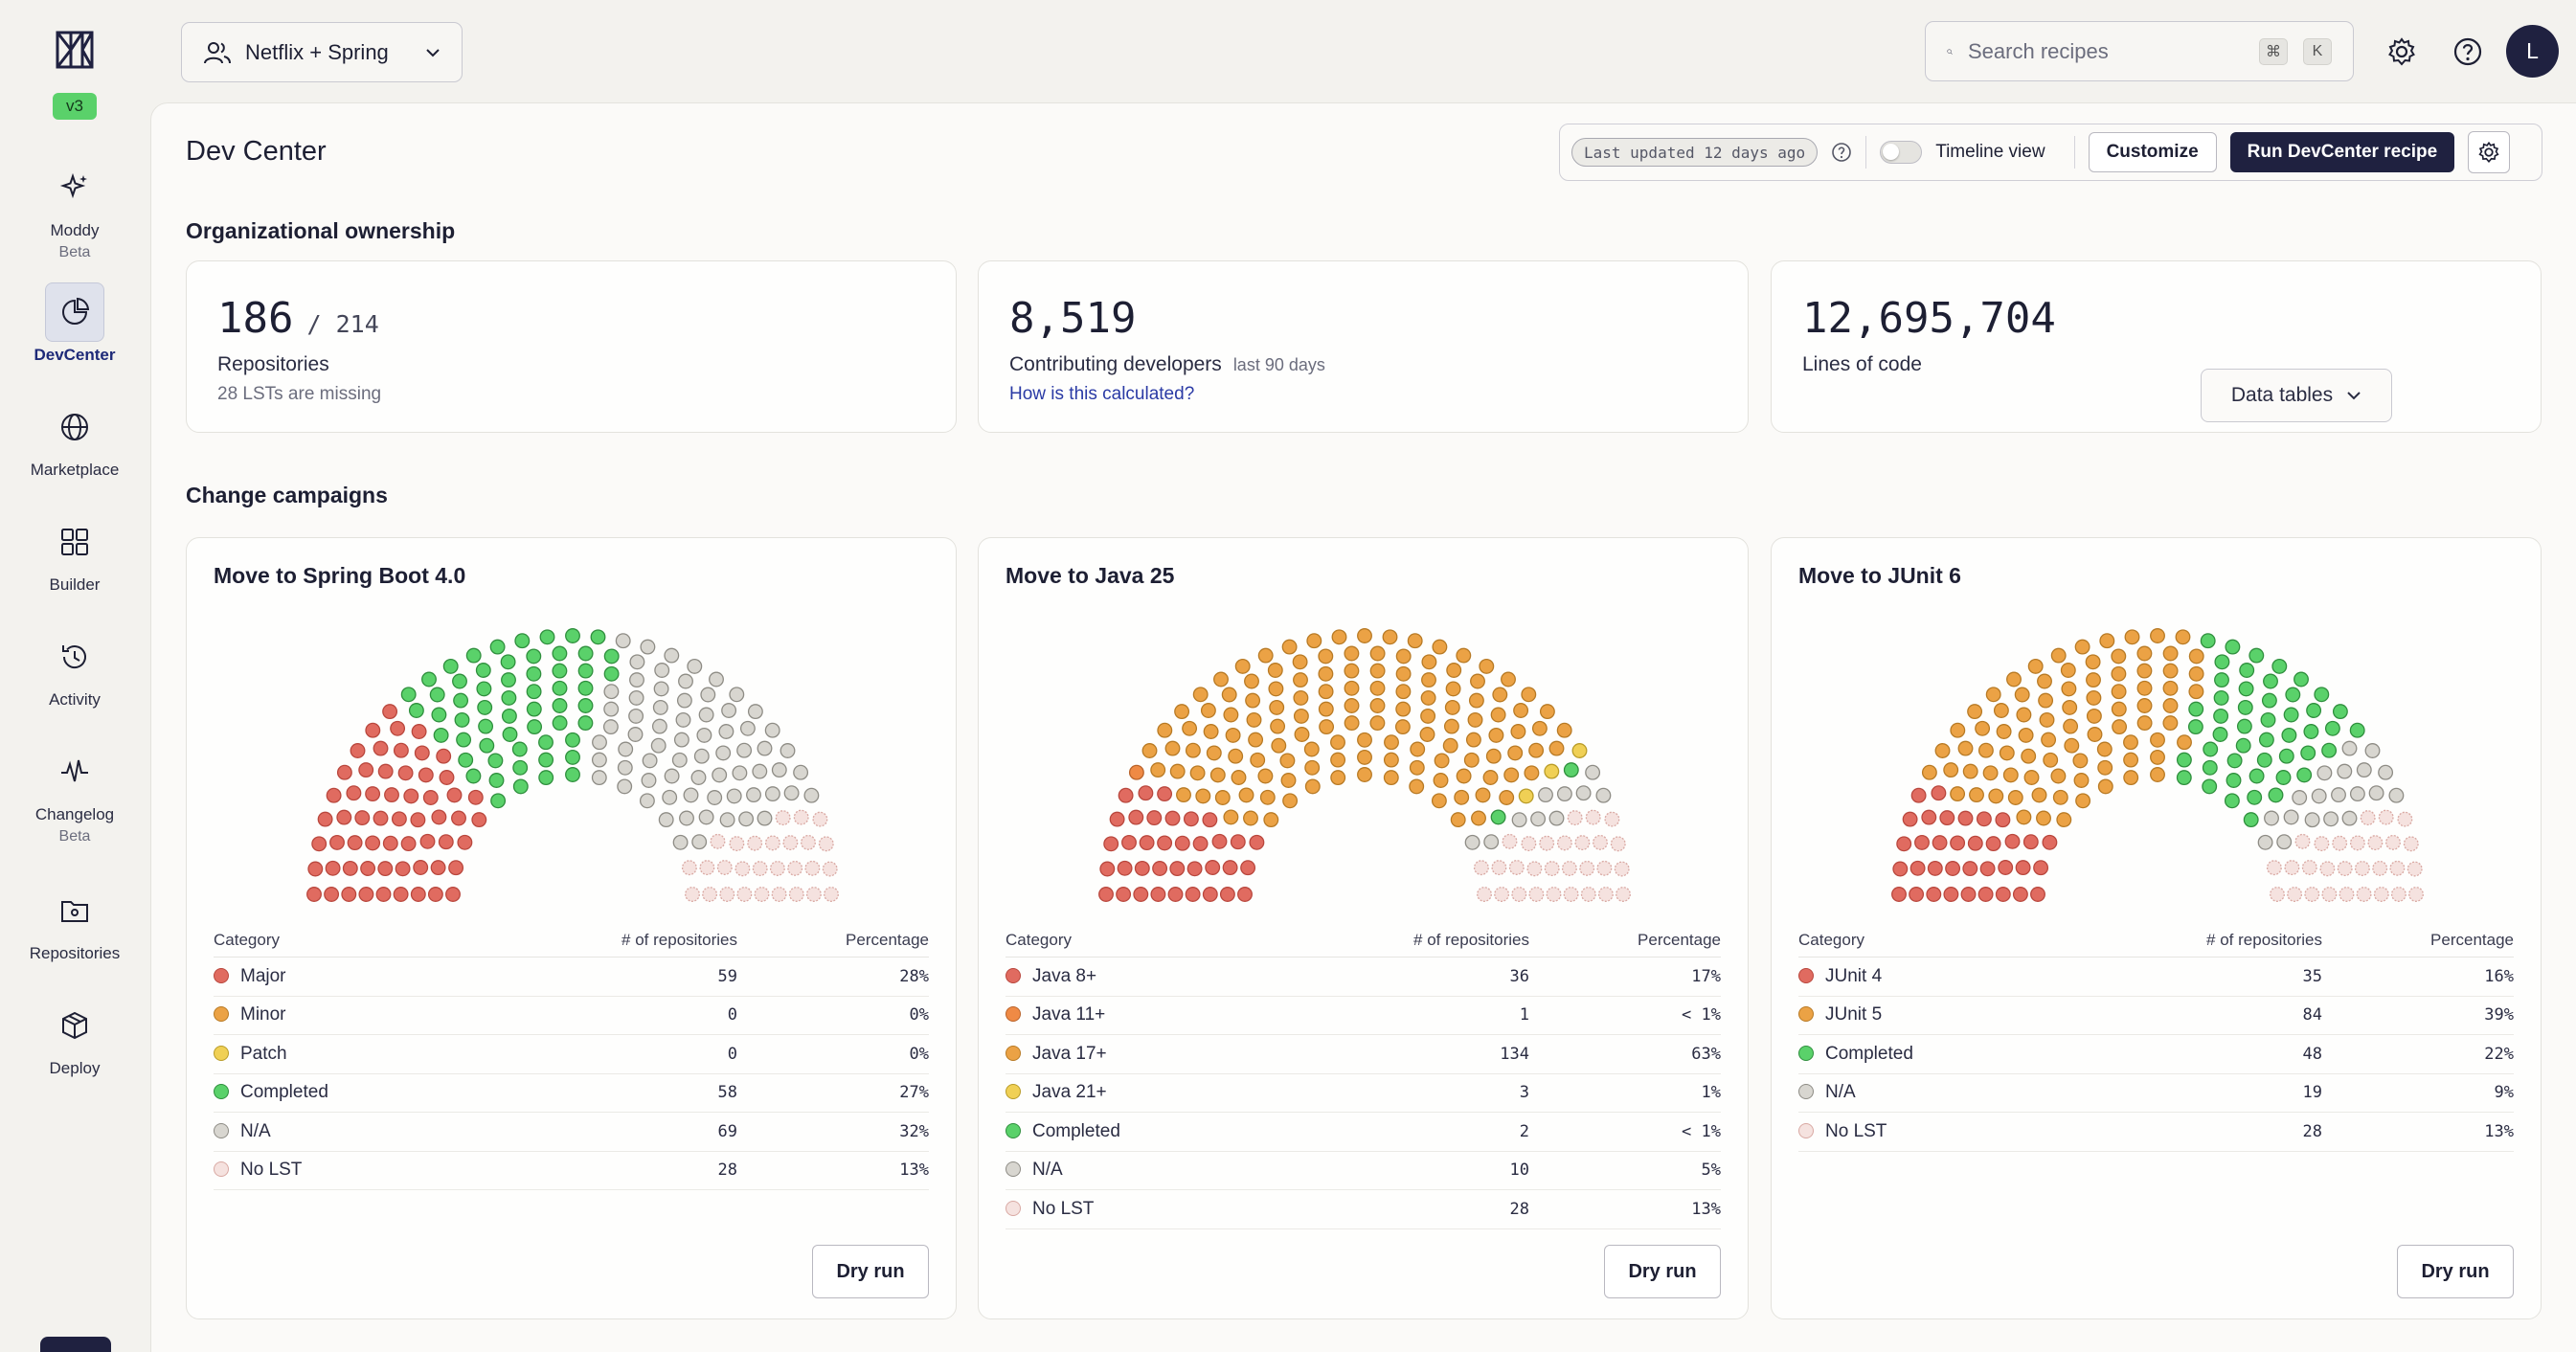 This screenshot has width=2576, height=1352. What do you see at coordinates (571, 1132) in the screenshot?
I see `category-row: N/A 69 32%` at bounding box center [571, 1132].